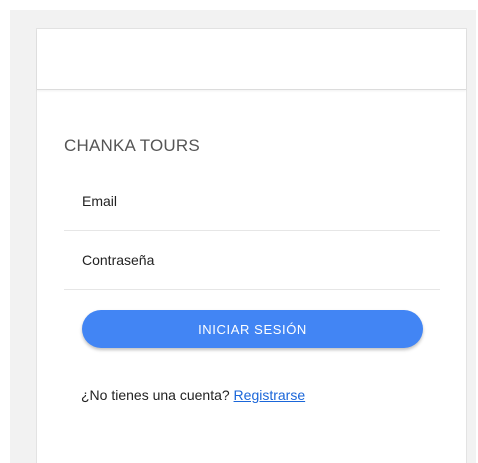  I want to click on register-link: Registrarse, so click(270, 395).